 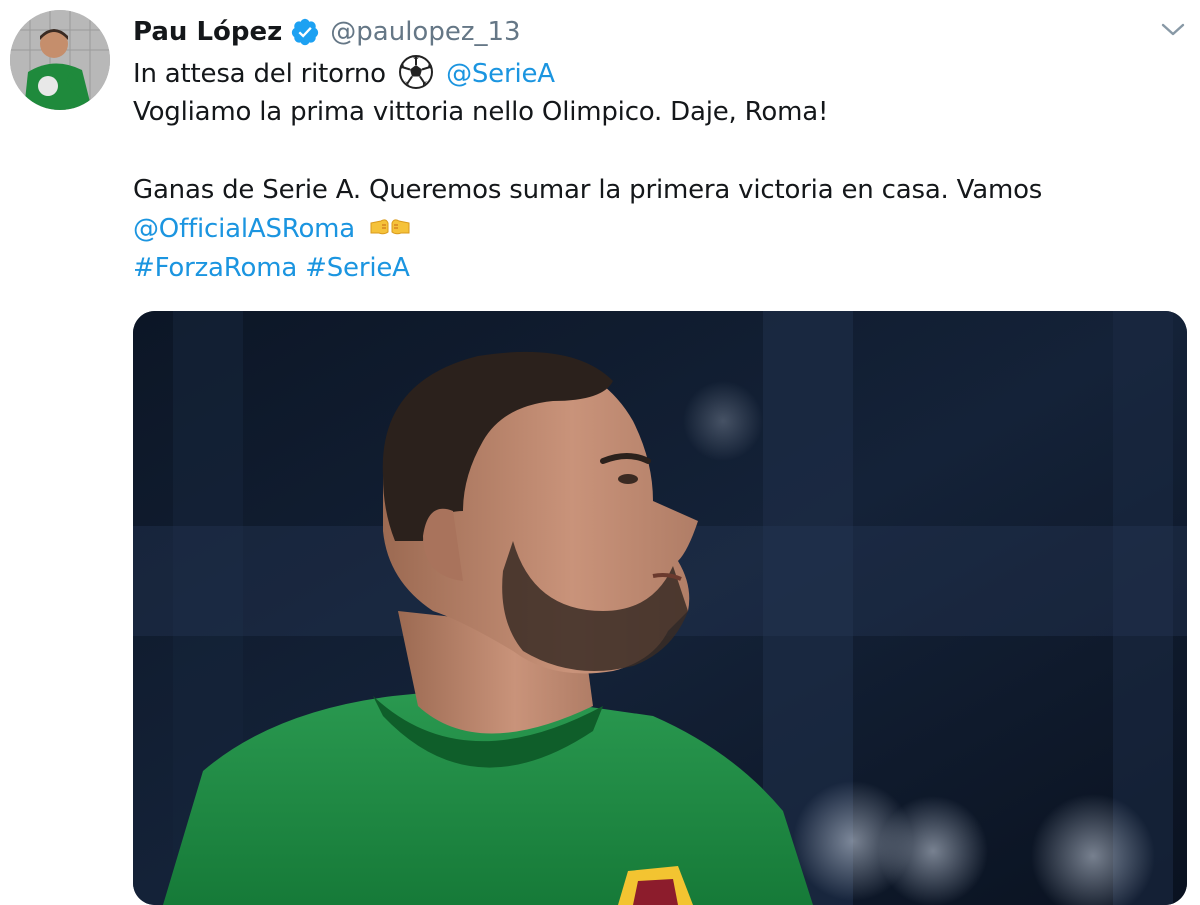 I want to click on tweet-text-segment: In attesa del ritorno, so click(x=259, y=74).